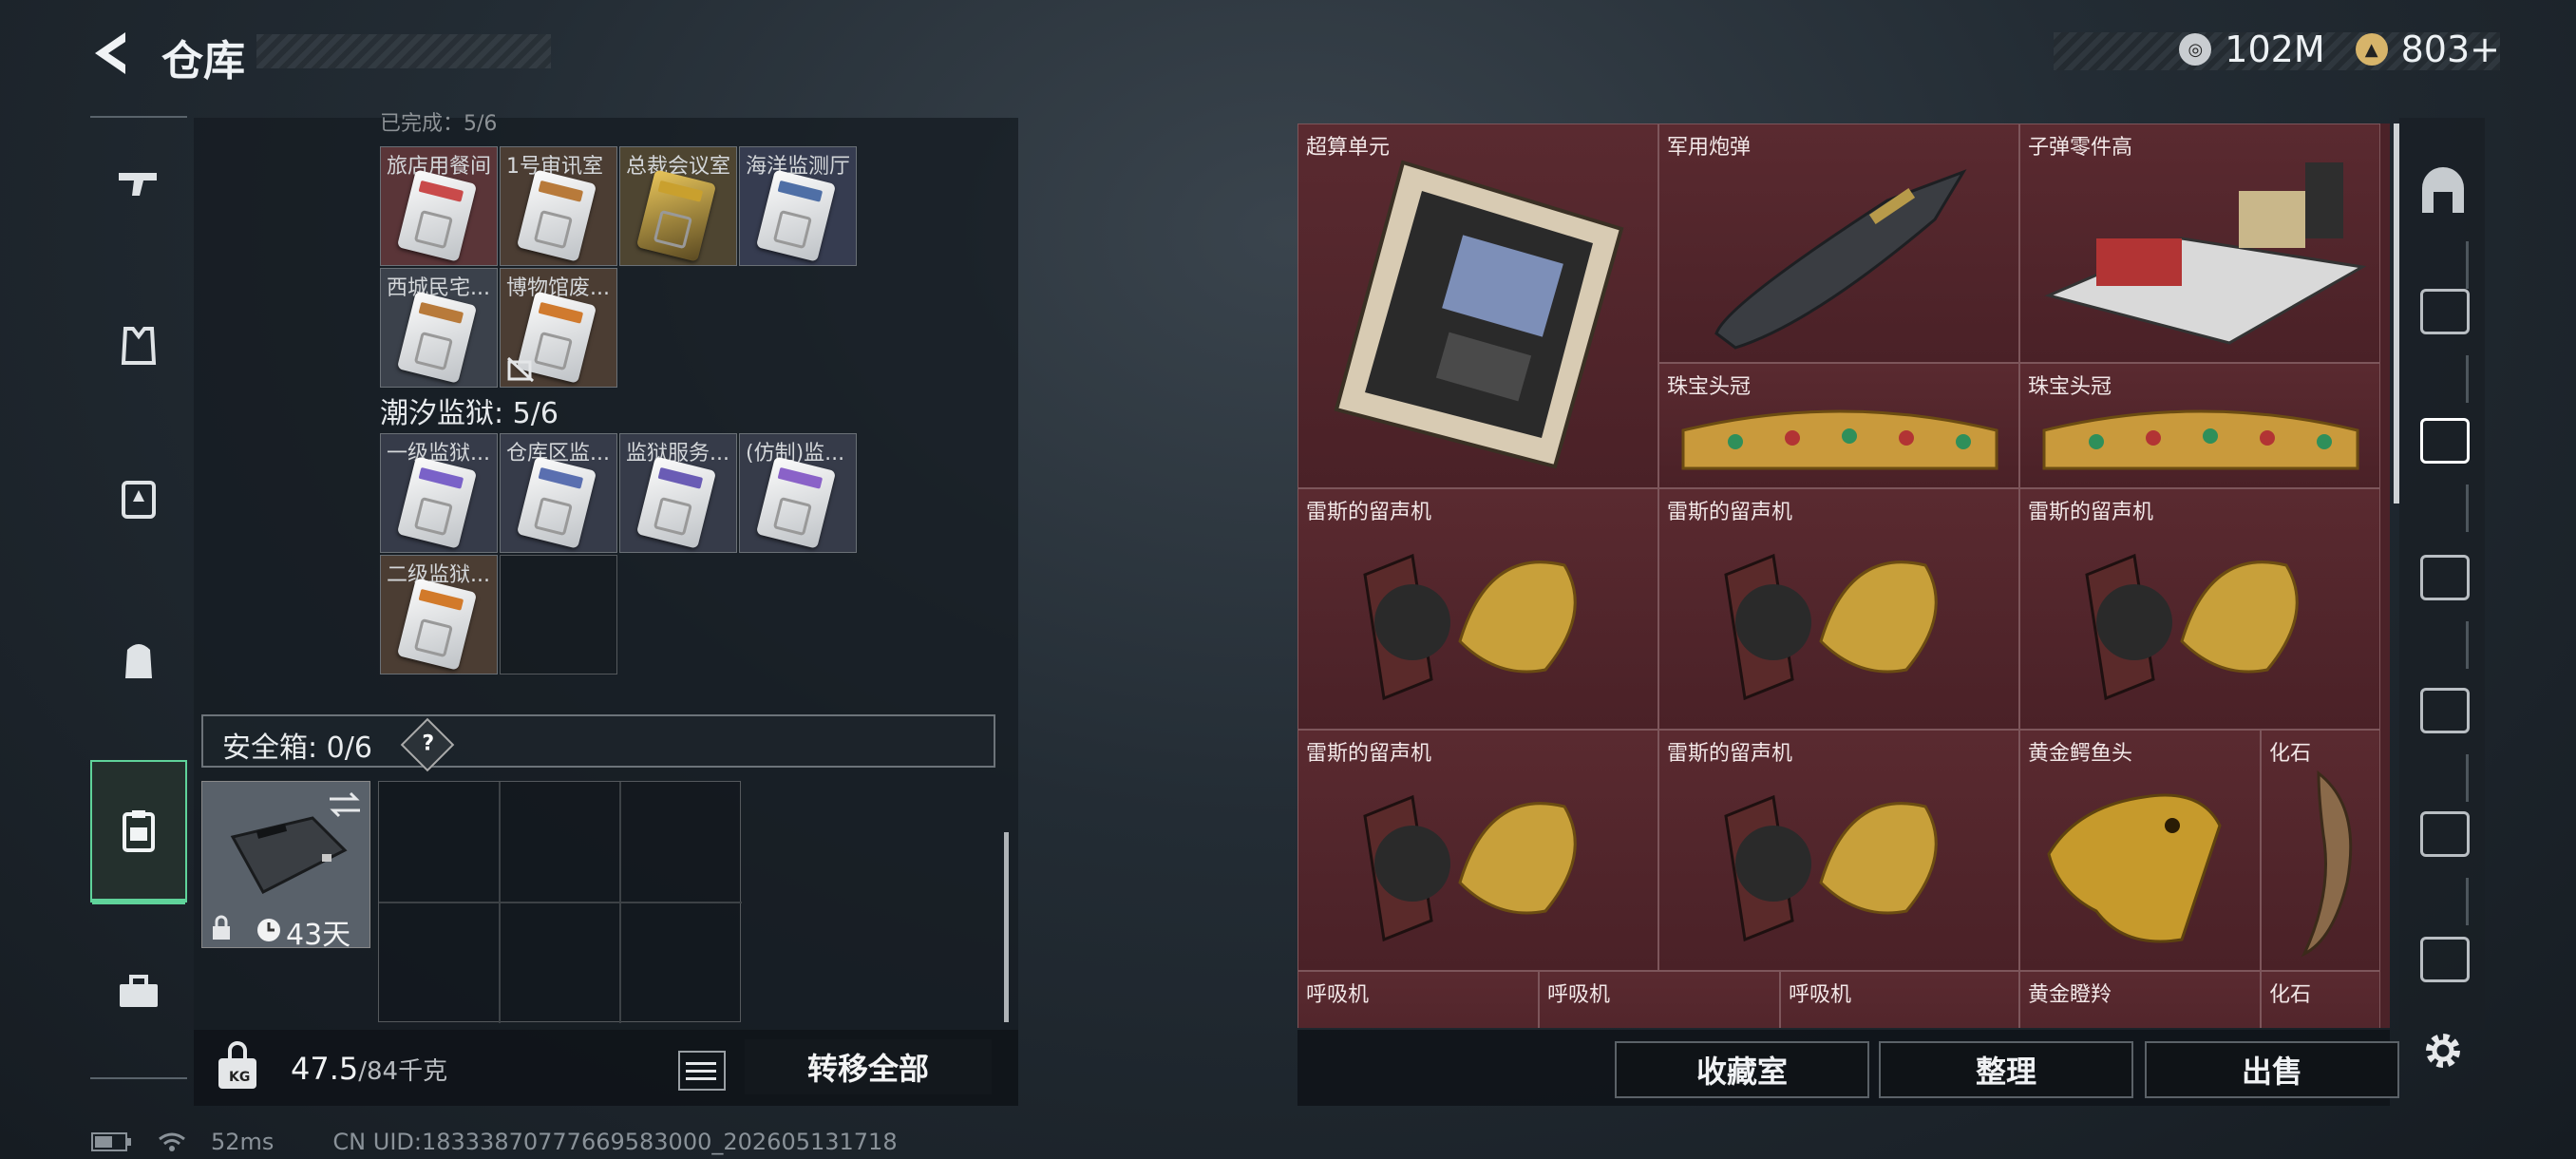 The width and height of the screenshot is (2576, 1159). I want to click on item-cell: 黄金鳄鱼头, so click(2140, 850).